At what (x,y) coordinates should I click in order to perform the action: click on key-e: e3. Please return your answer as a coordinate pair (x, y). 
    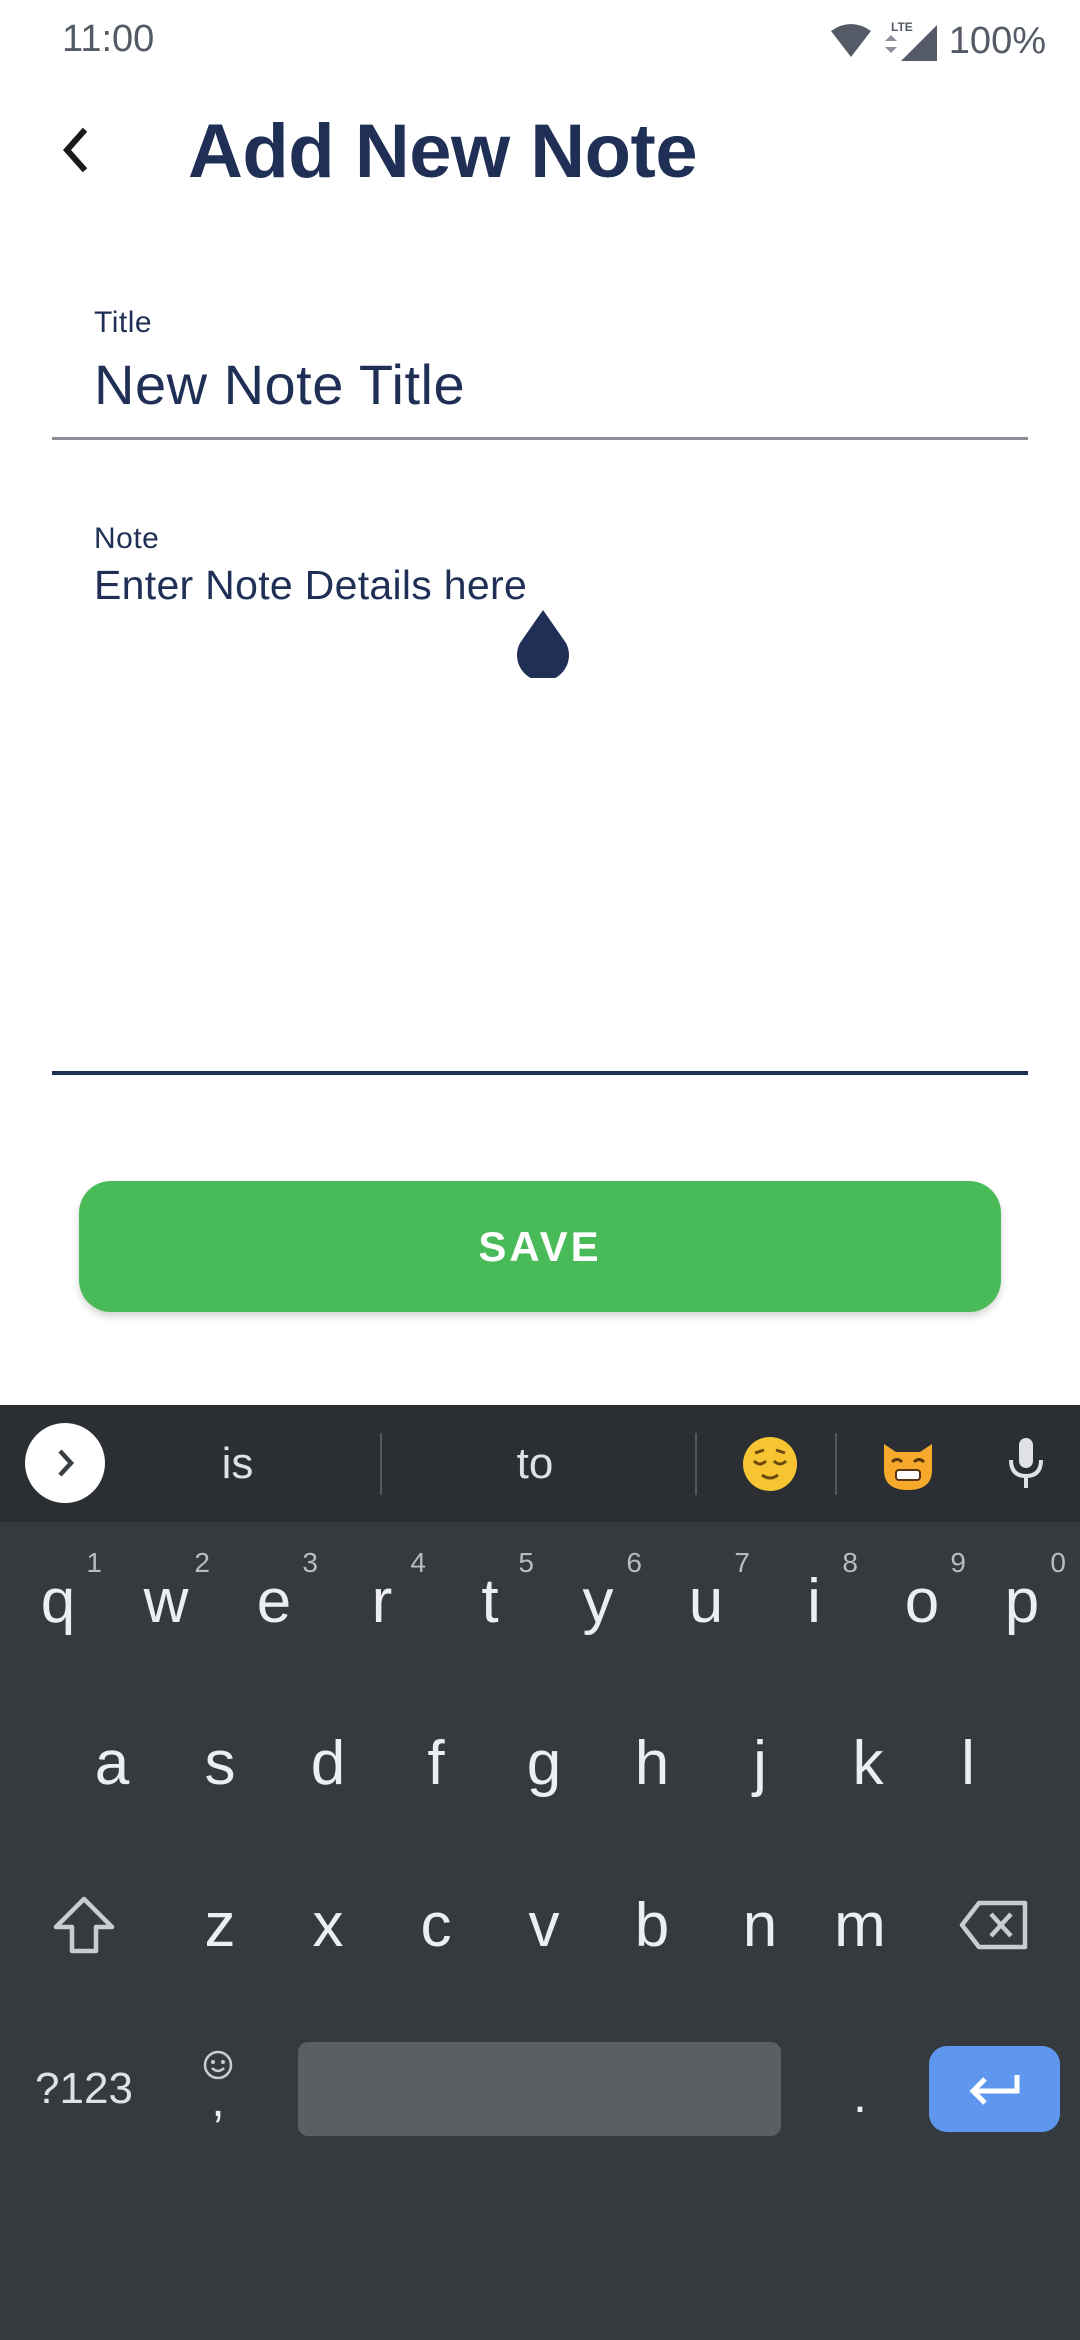
    Looking at the image, I should click on (274, 1601).